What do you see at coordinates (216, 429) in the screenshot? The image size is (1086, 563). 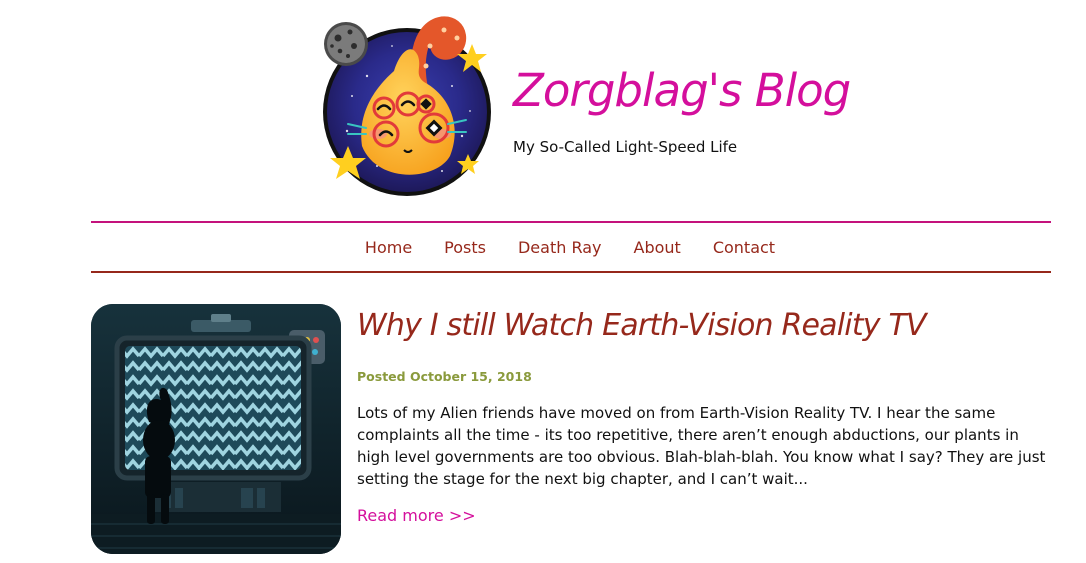 I see `post-thumbnail-image` at bounding box center [216, 429].